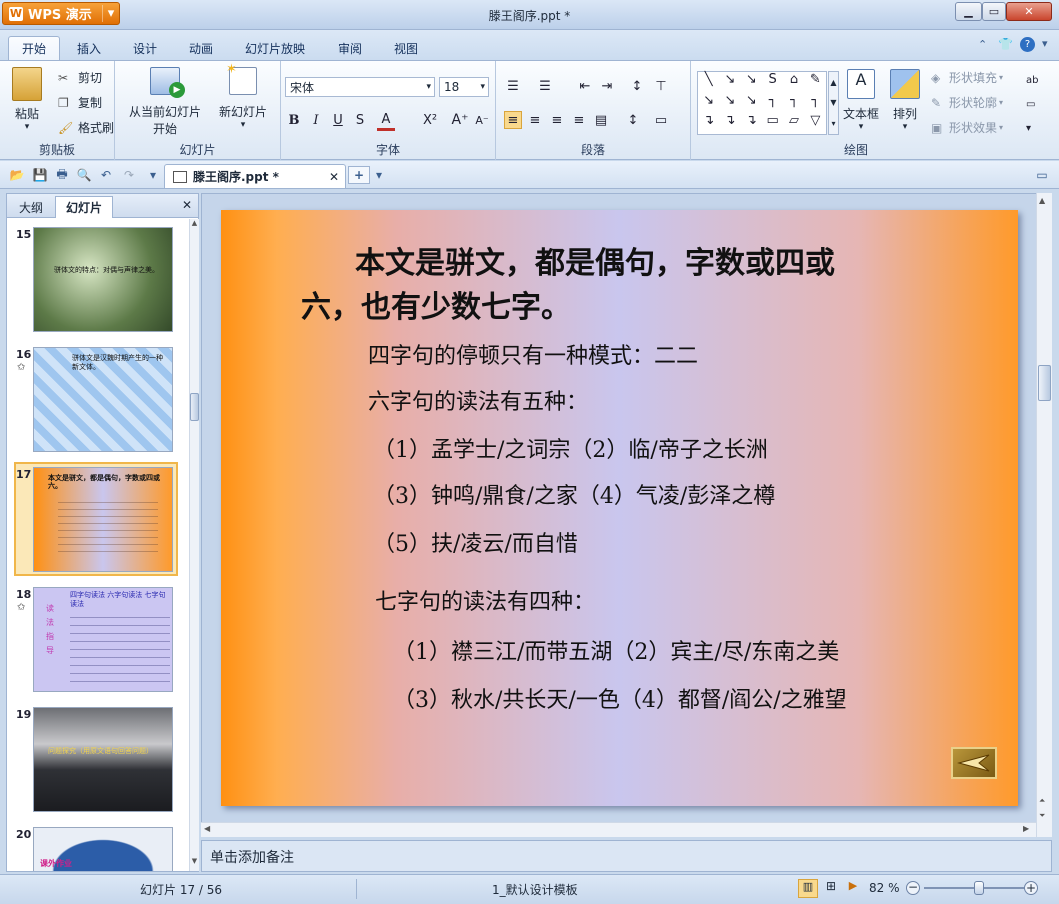 Image resolution: width=1059 pixels, height=904 pixels. What do you see at coordinates (831, 888) in the screenshot?
I see `slide-sorter-icon: ⊞` at bounding box center [831, 888].